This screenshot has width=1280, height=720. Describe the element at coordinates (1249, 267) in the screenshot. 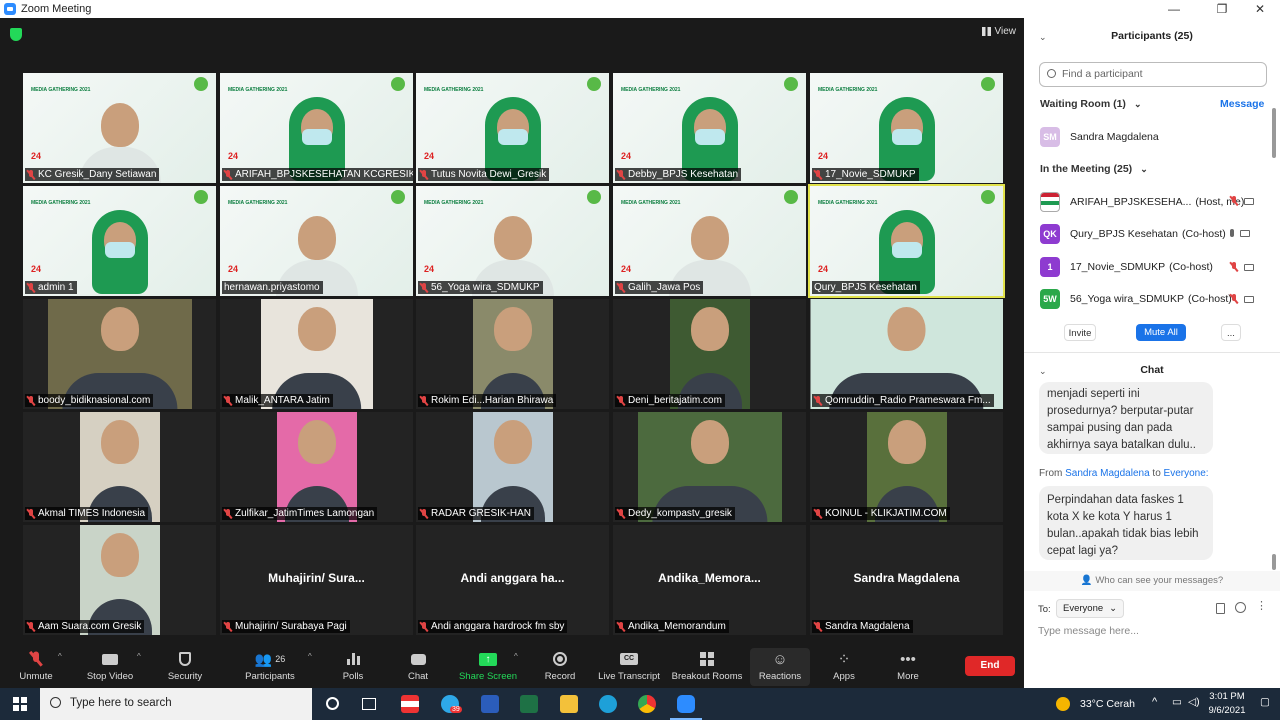

I see `camera-icon` at that location.